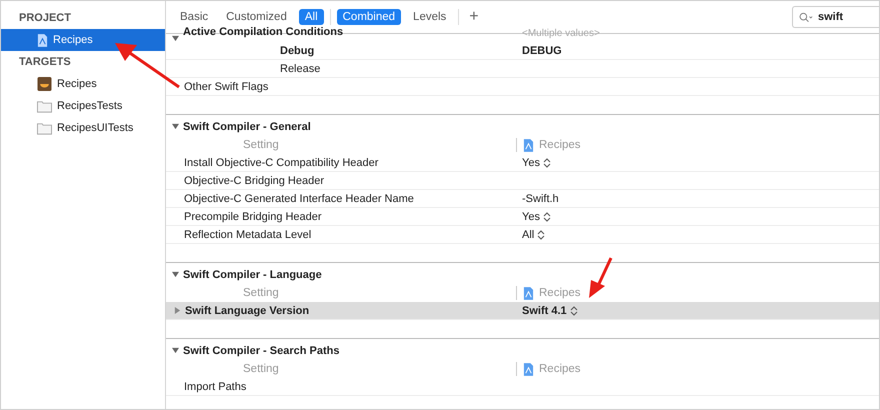 Image resolution: width=880 pixels, height=410 pixels. I want to click on setting-row: Install Objective-C Compatibility Header Yes, so click(522, 163).